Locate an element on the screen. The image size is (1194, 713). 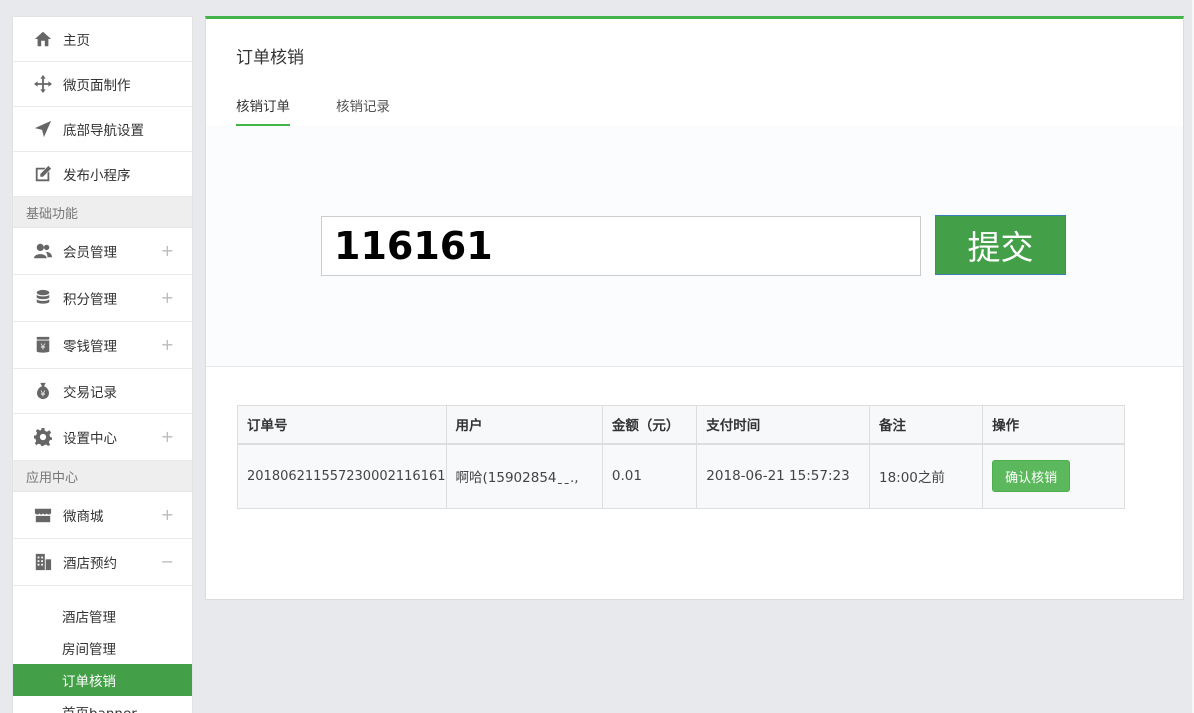
sidebar-item-label: 设置中心 is located at coordinates (90, 439).